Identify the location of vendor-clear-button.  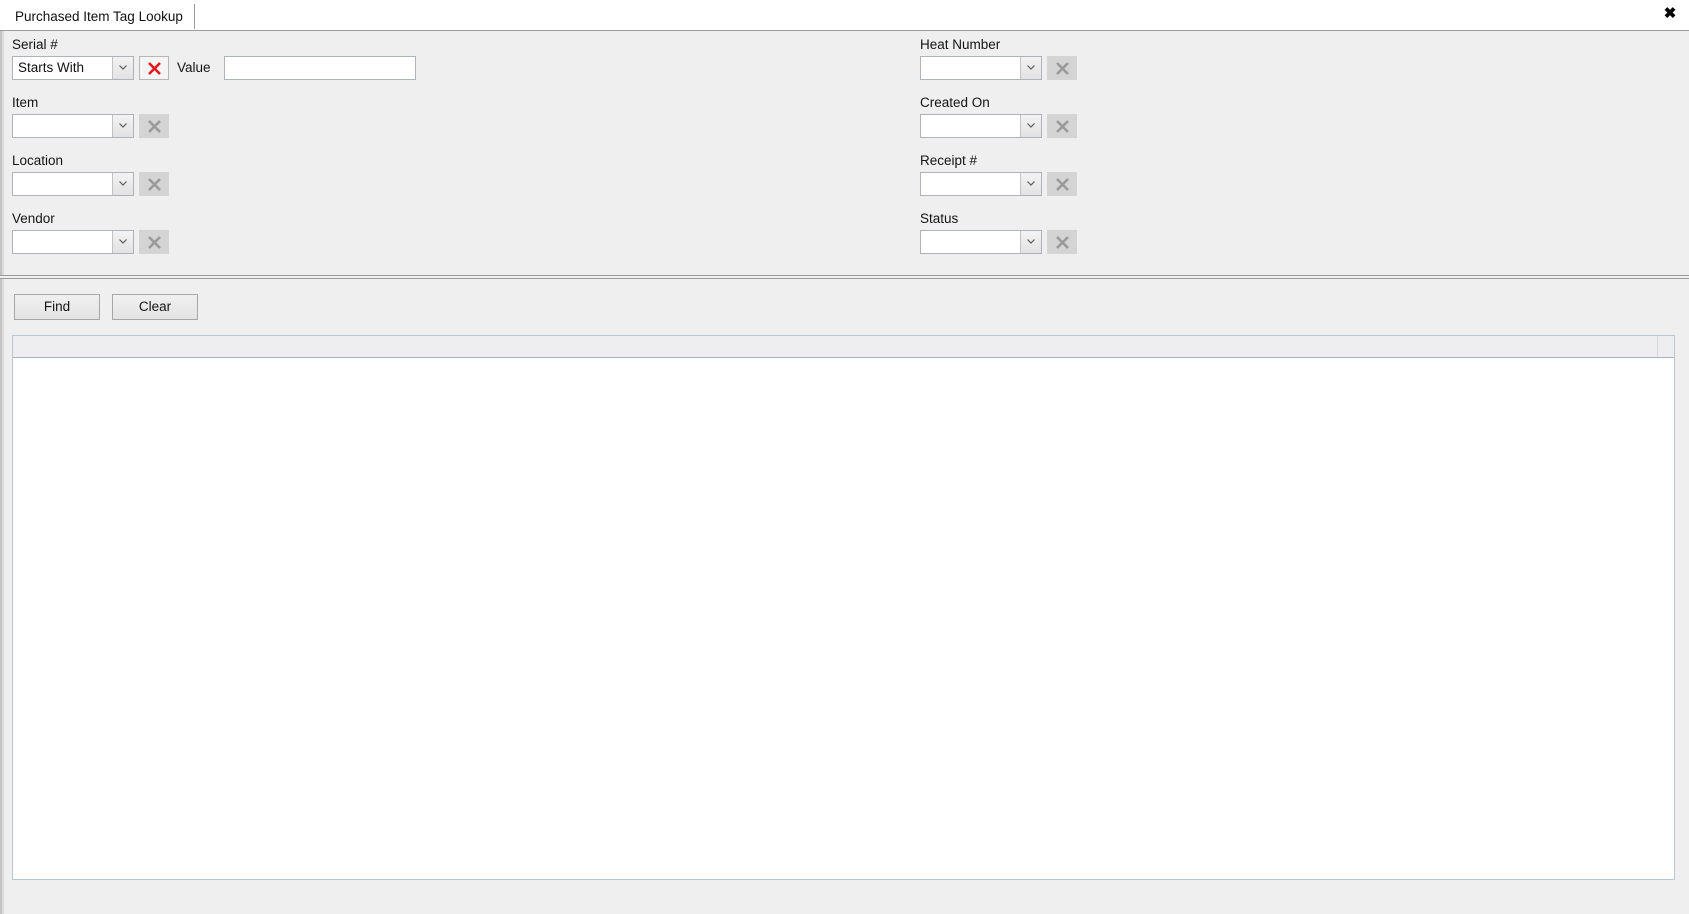
(154, 242).